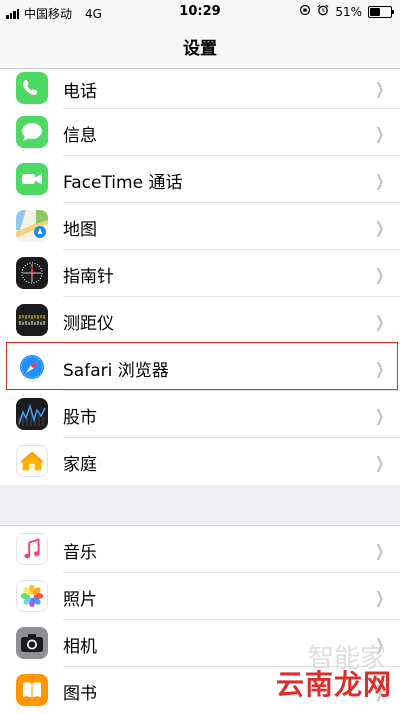 The width and height of the screenshot is (400, 714). What do you see at coordinates (32, 226) in the screenshot?
I see `maps-icon` at bounding box center [32, 226].